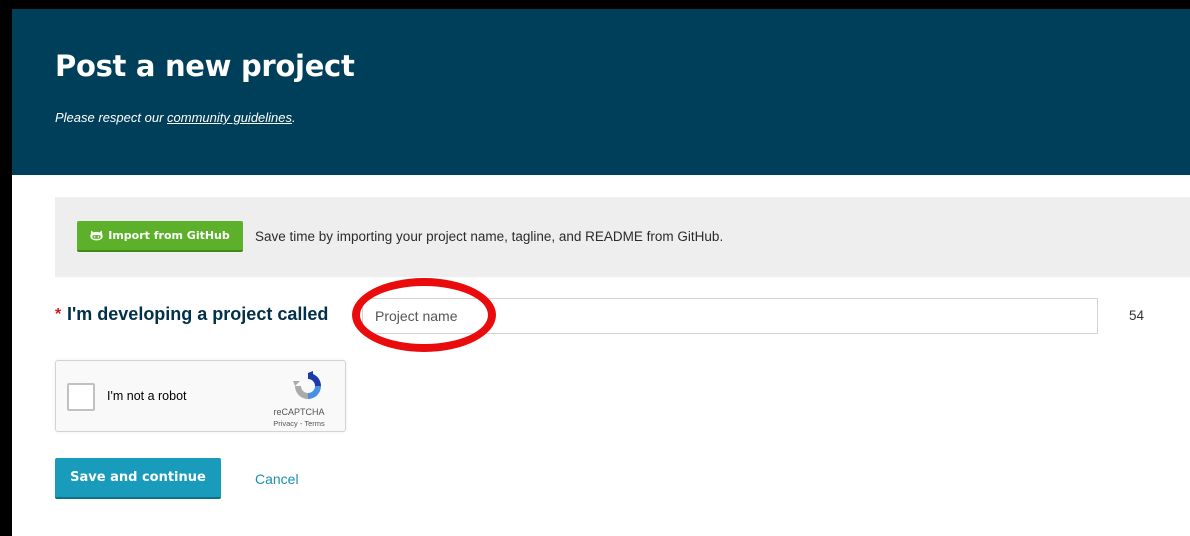 The height and width of the screenshot is (536, 1190). What do you see at coordinates (138, 478) in the screenshot?
I see `save-and-continue-button: Save and continue` at bounding box center [138, 478].